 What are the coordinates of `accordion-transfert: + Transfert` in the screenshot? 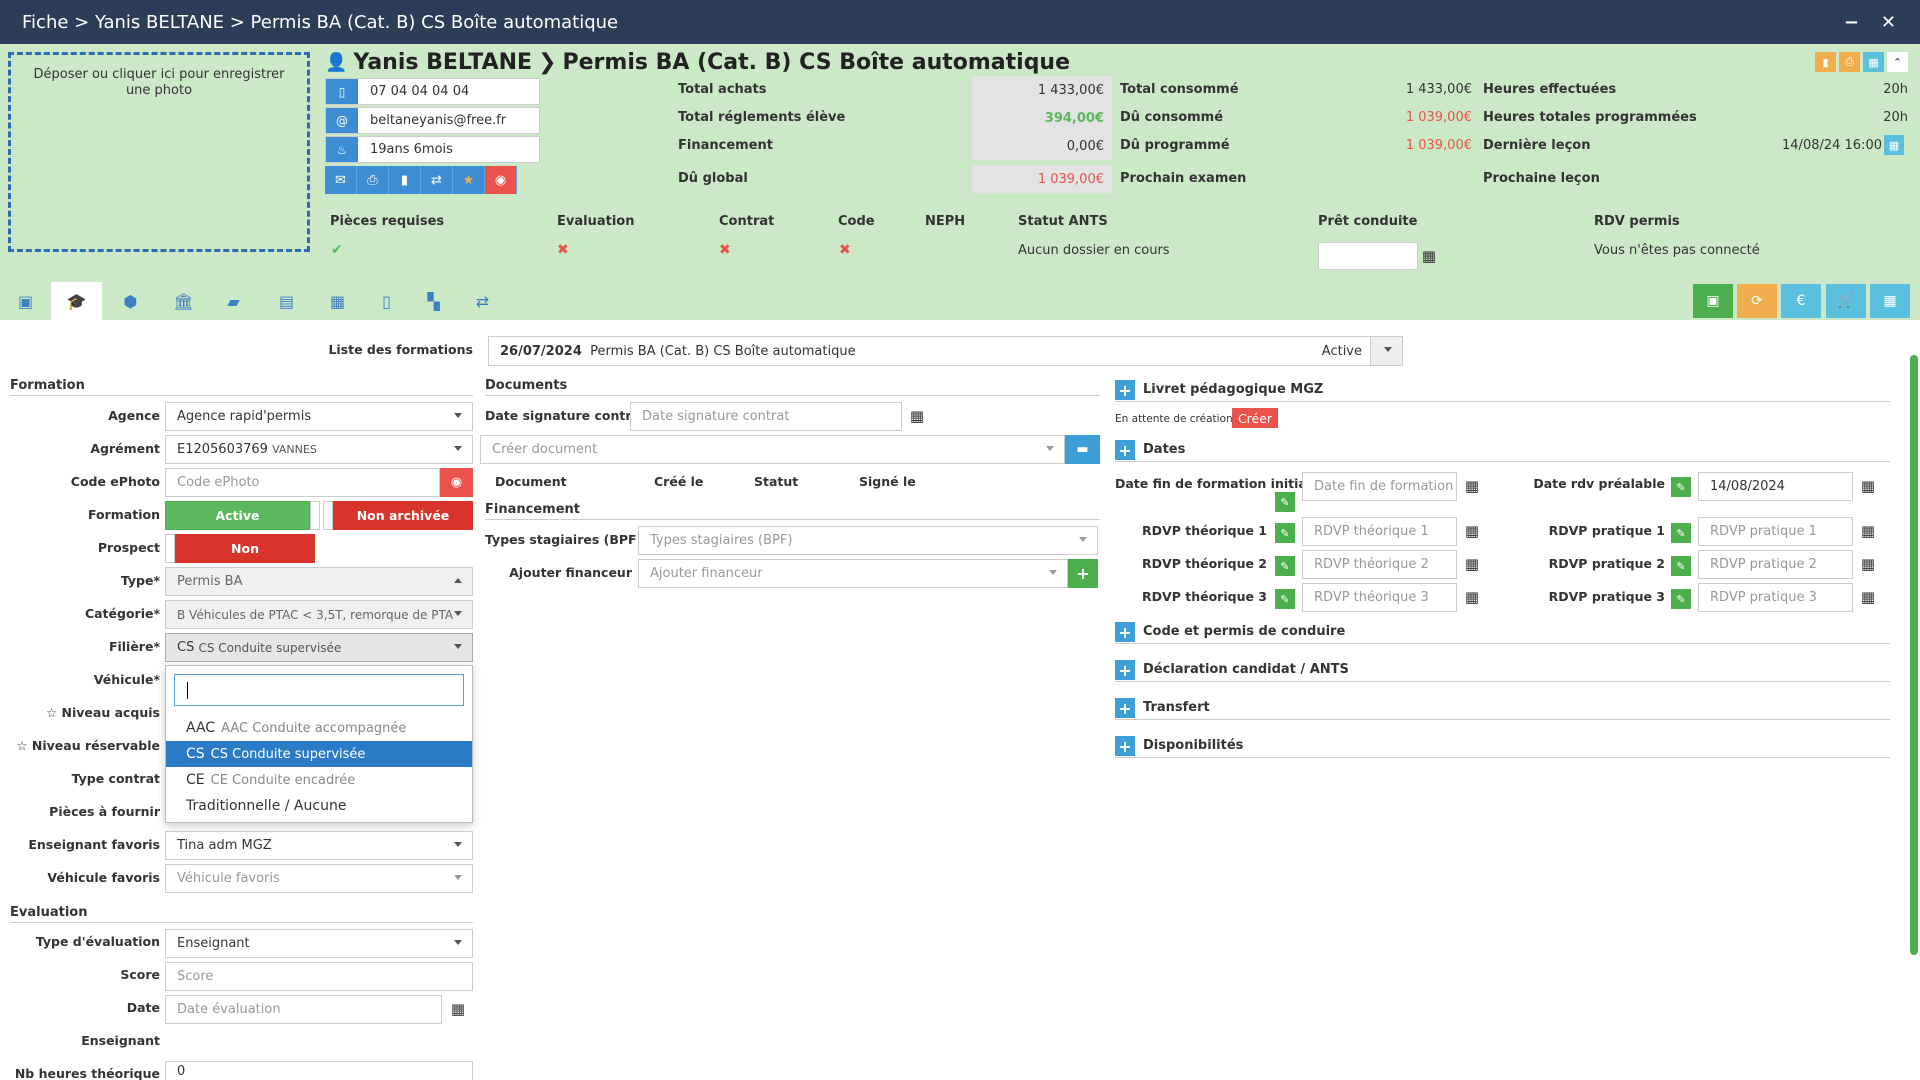 It's located at (1502, 709).